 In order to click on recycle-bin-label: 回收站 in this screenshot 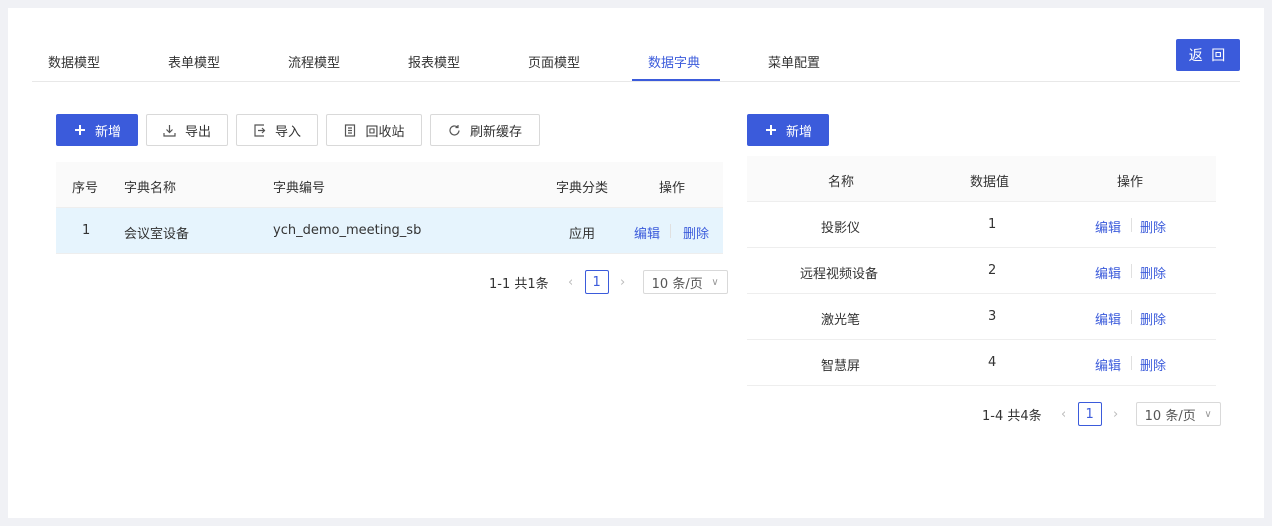, I will do `click(385, 132)`.